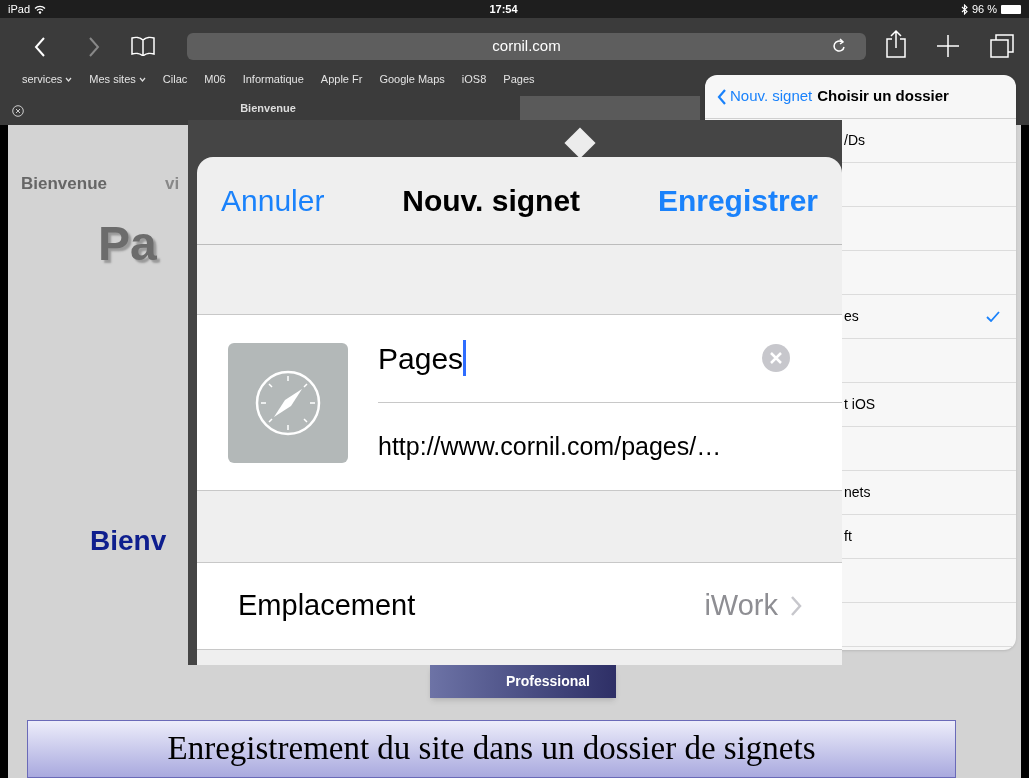 Image resolution: width=1029 pixels, height=778 pixels. Describe the element at coordinates (273, 79) in the screenshot. I see `bookmark-link: Informatique` at that location.